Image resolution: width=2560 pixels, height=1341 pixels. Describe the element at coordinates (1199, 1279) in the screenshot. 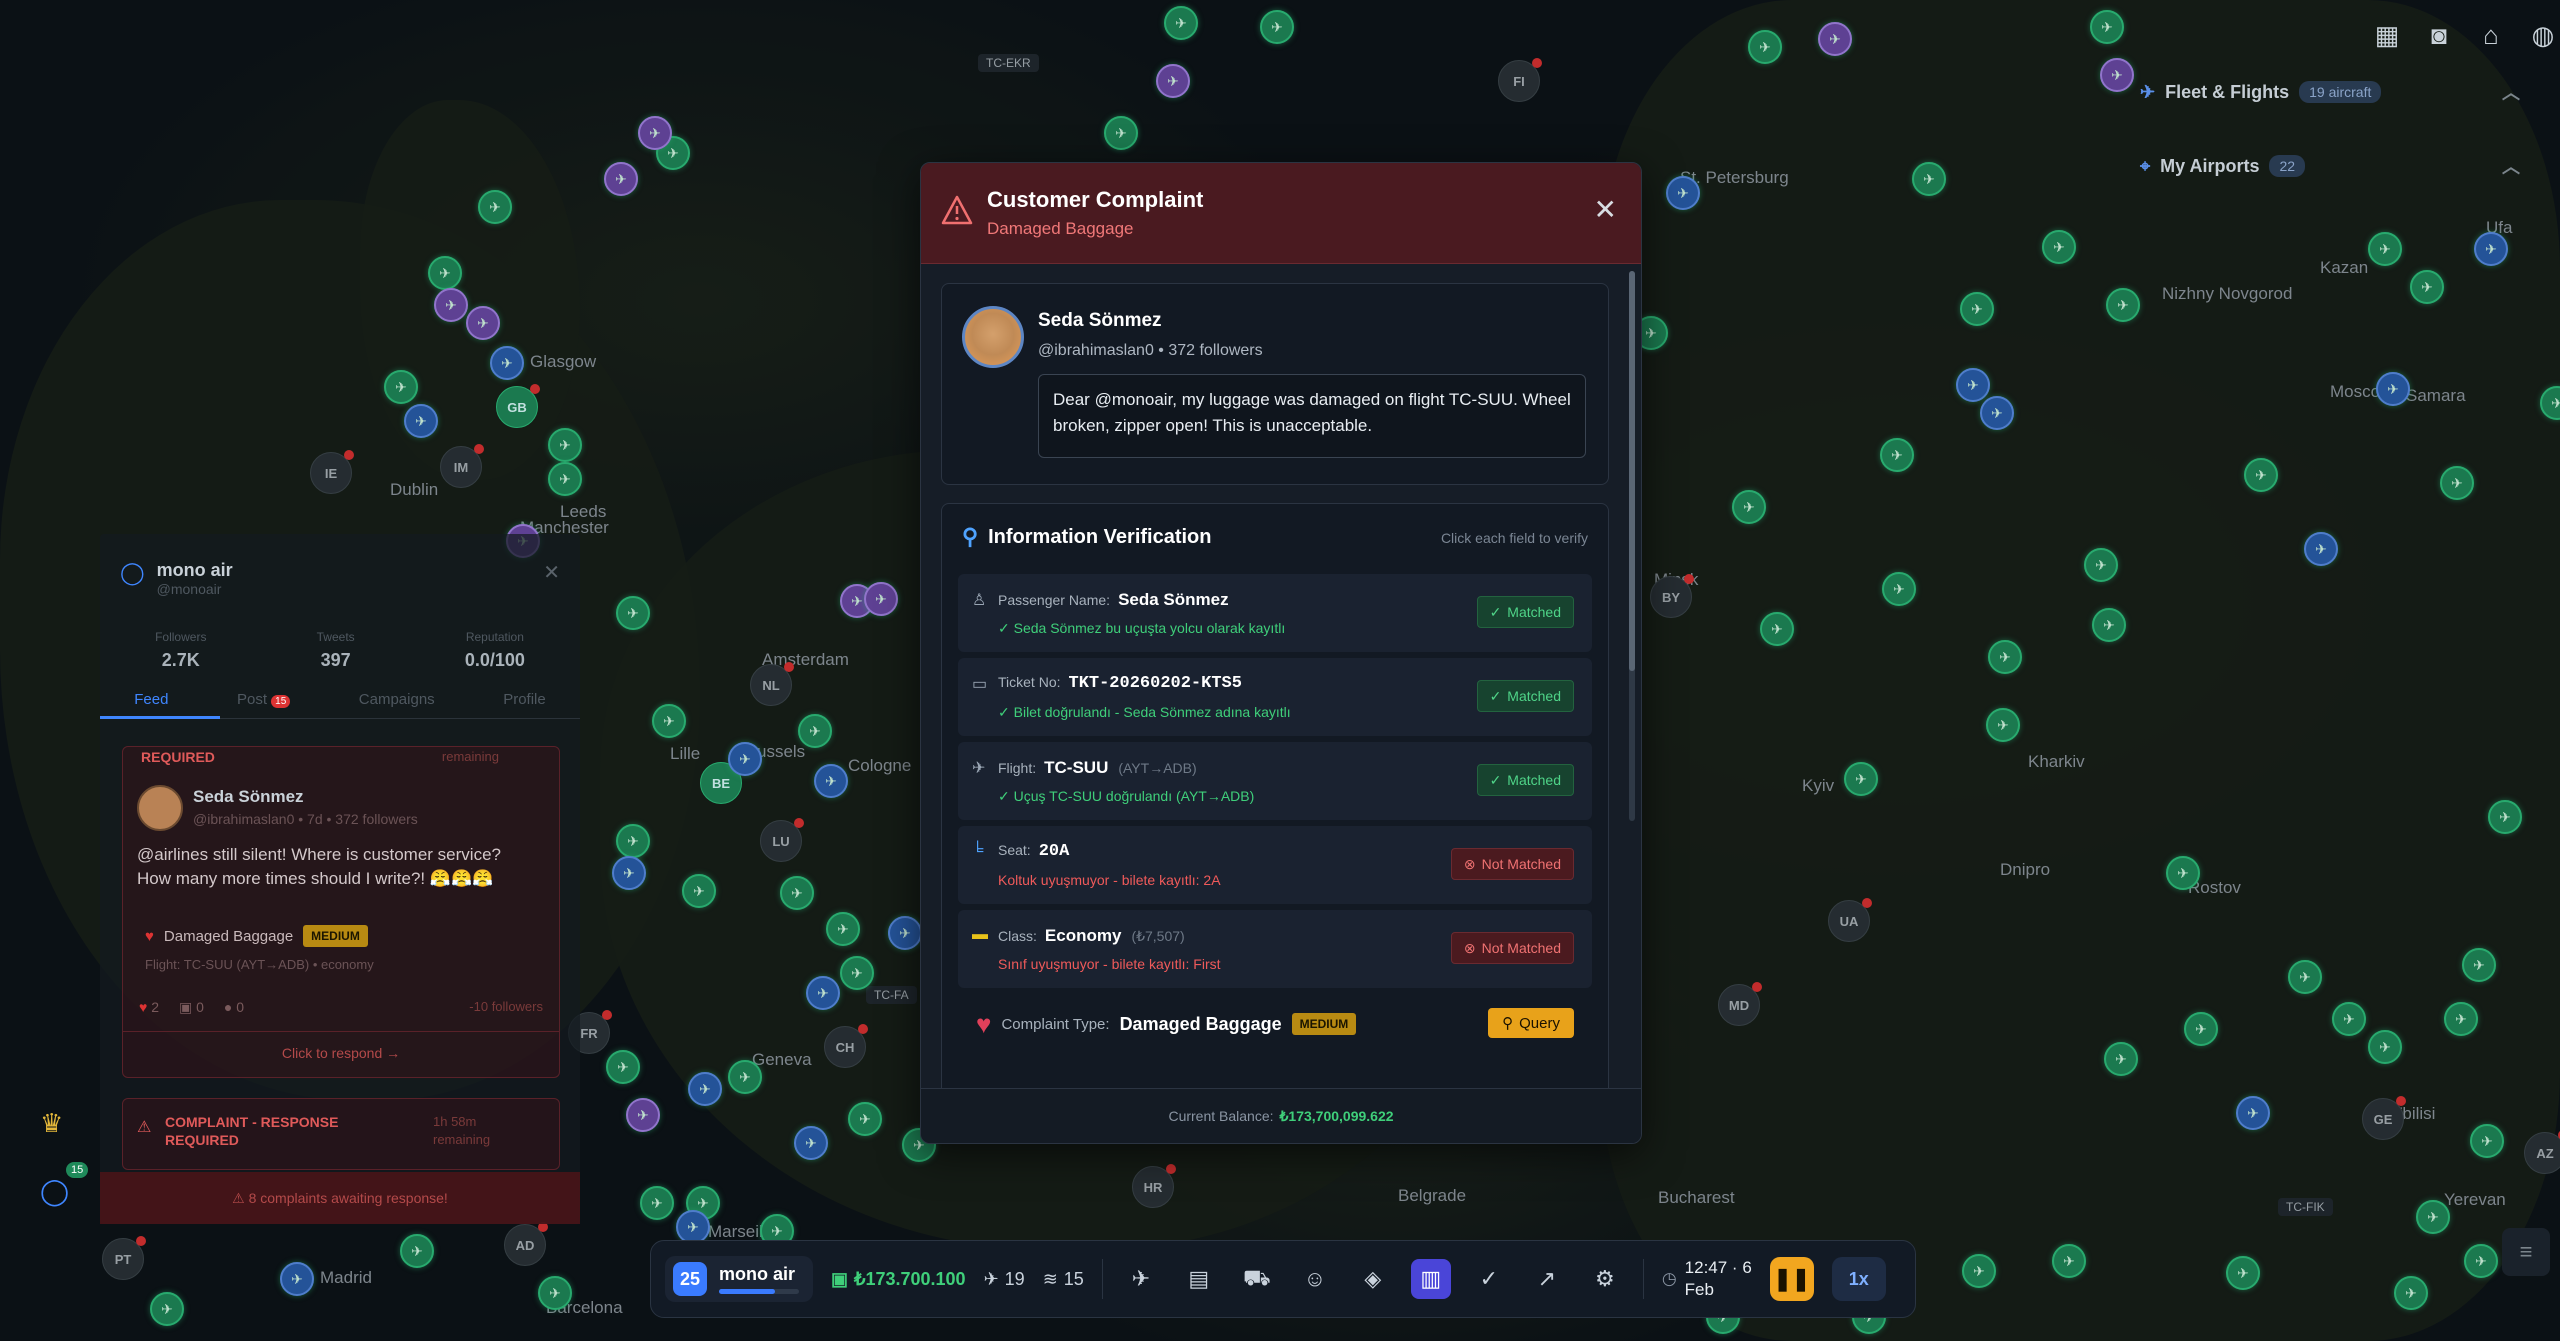

I see `map-icon: ▤` at that location.